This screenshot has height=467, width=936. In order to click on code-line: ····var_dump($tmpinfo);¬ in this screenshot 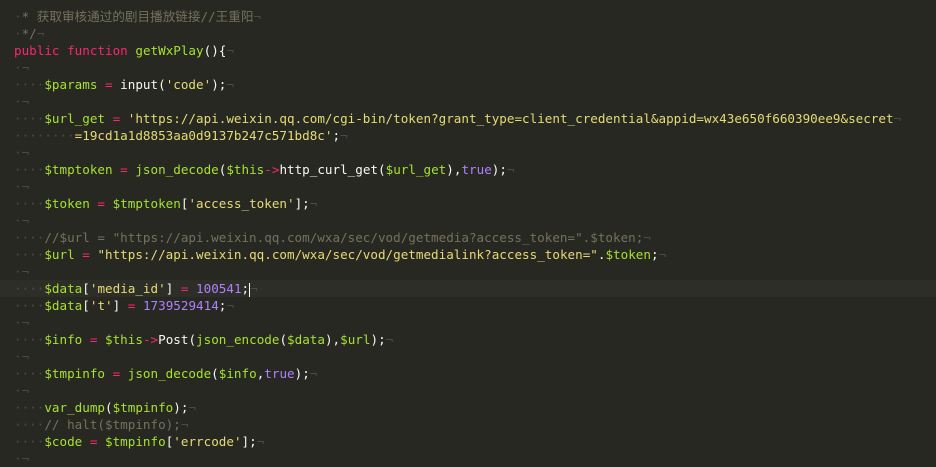, I will do `click(468, 407)`.